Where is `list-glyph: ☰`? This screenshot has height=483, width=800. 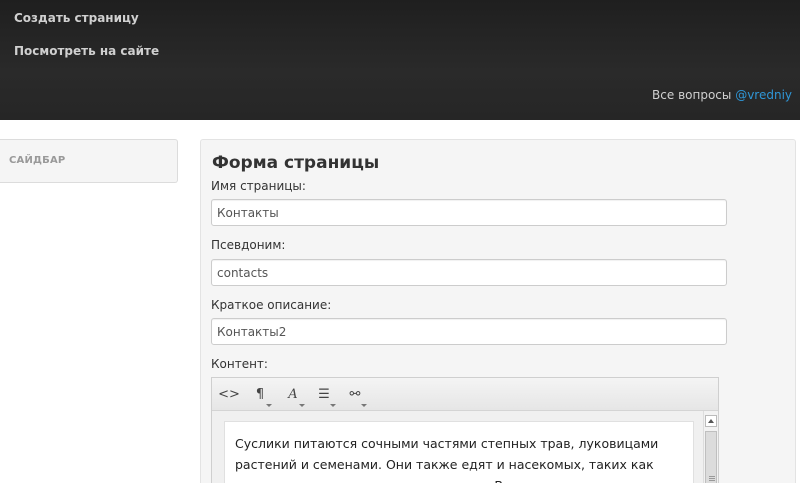
list-glyph: ☰ is located at coordinates (324, 394).